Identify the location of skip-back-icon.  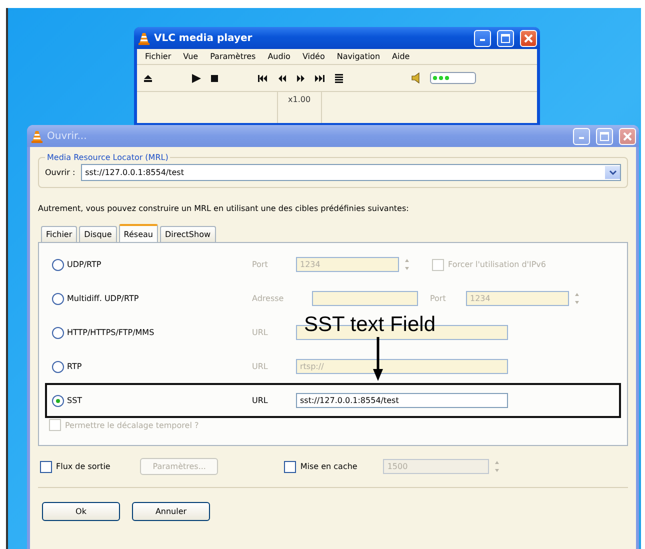
(263, 78).